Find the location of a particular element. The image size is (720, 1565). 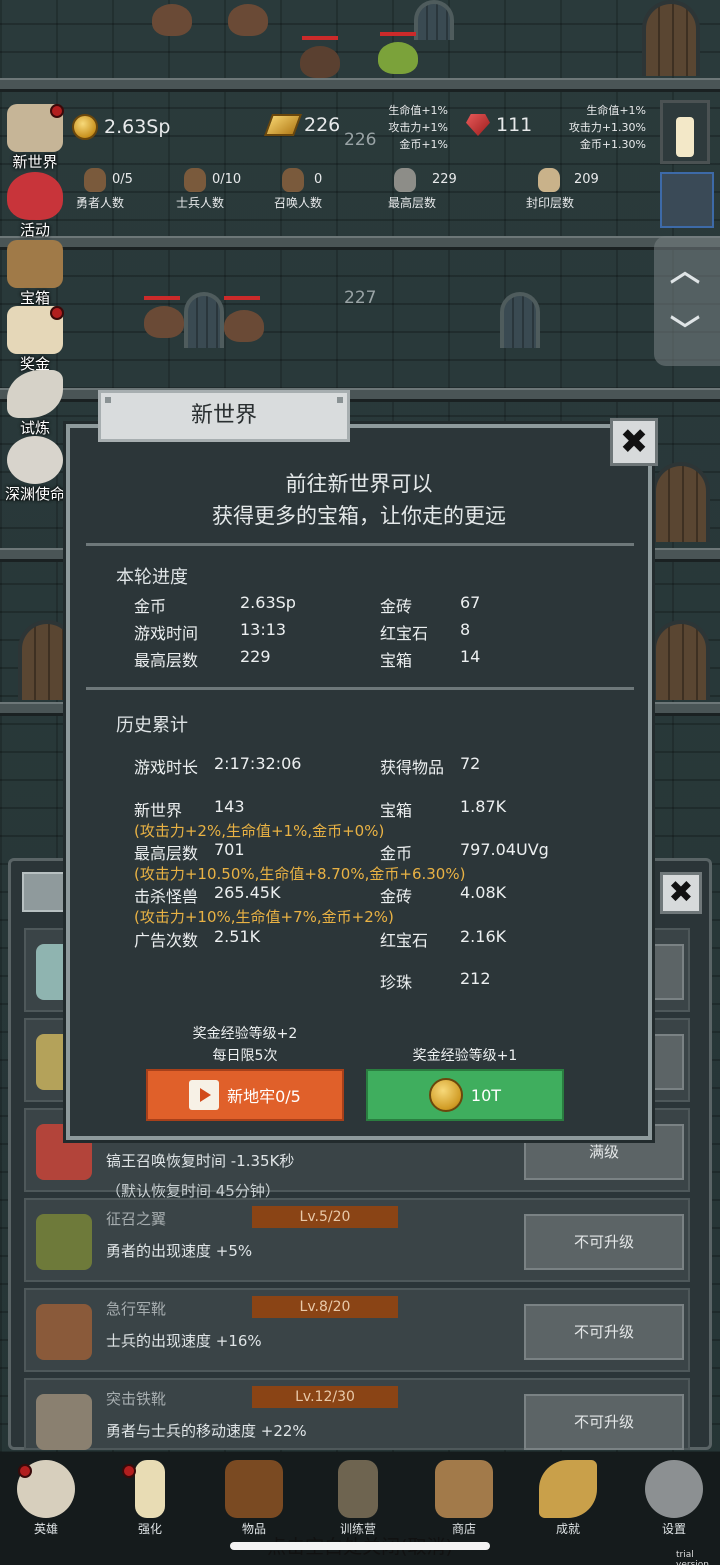

bonus-text: (攻击力+2%,生命值+1%,金币+0%) is located at coordinates (259, 831).